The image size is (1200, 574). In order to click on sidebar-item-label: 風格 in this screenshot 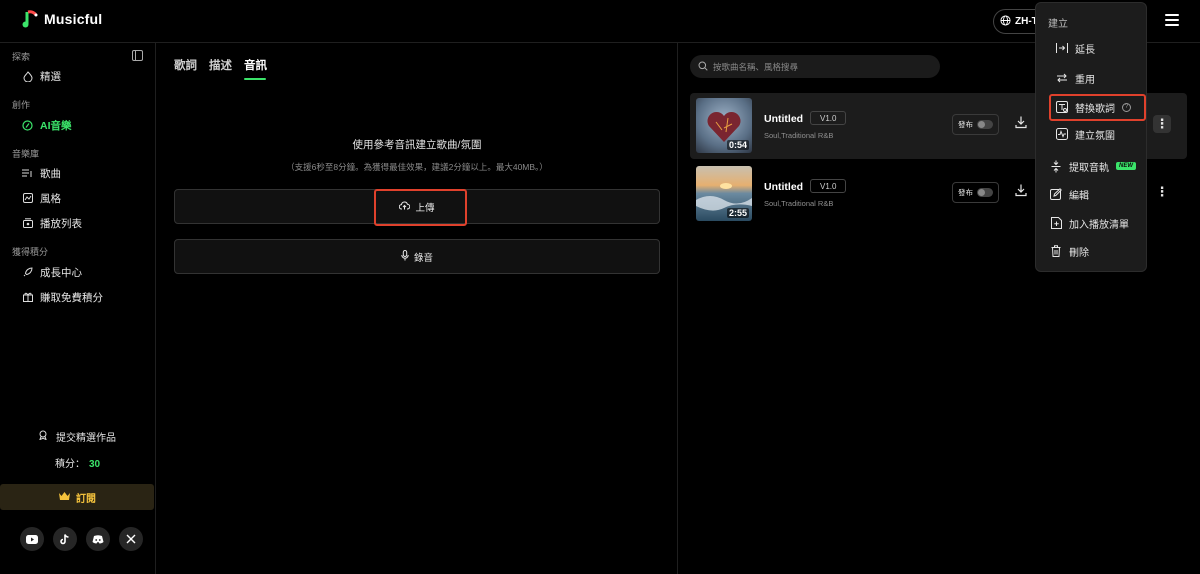, I will do `click(50, 198)`.